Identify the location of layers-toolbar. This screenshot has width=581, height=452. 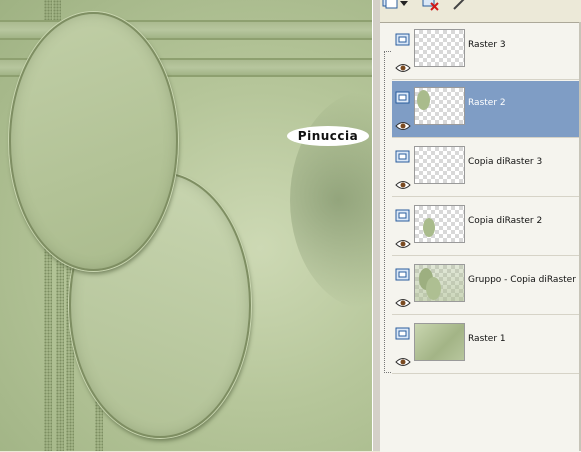
(480, 7).